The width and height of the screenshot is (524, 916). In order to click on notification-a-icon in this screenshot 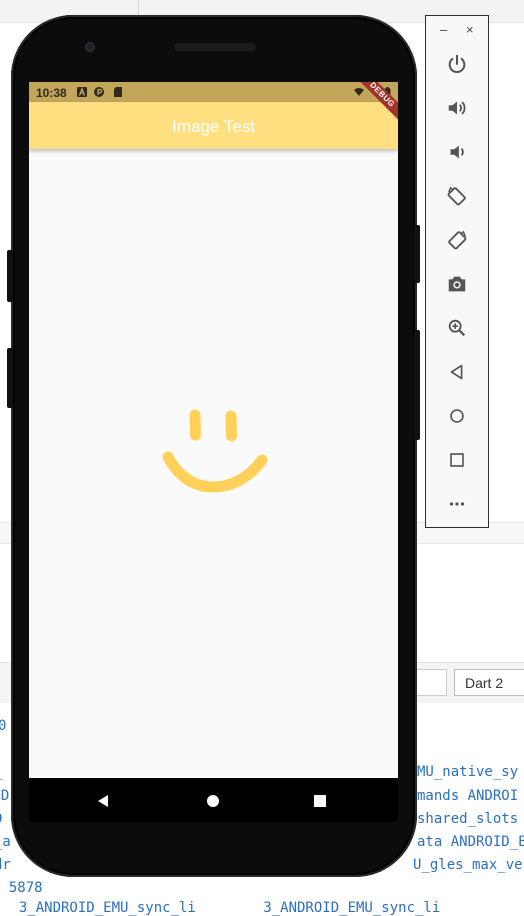, I will do `click(82, 92)`.